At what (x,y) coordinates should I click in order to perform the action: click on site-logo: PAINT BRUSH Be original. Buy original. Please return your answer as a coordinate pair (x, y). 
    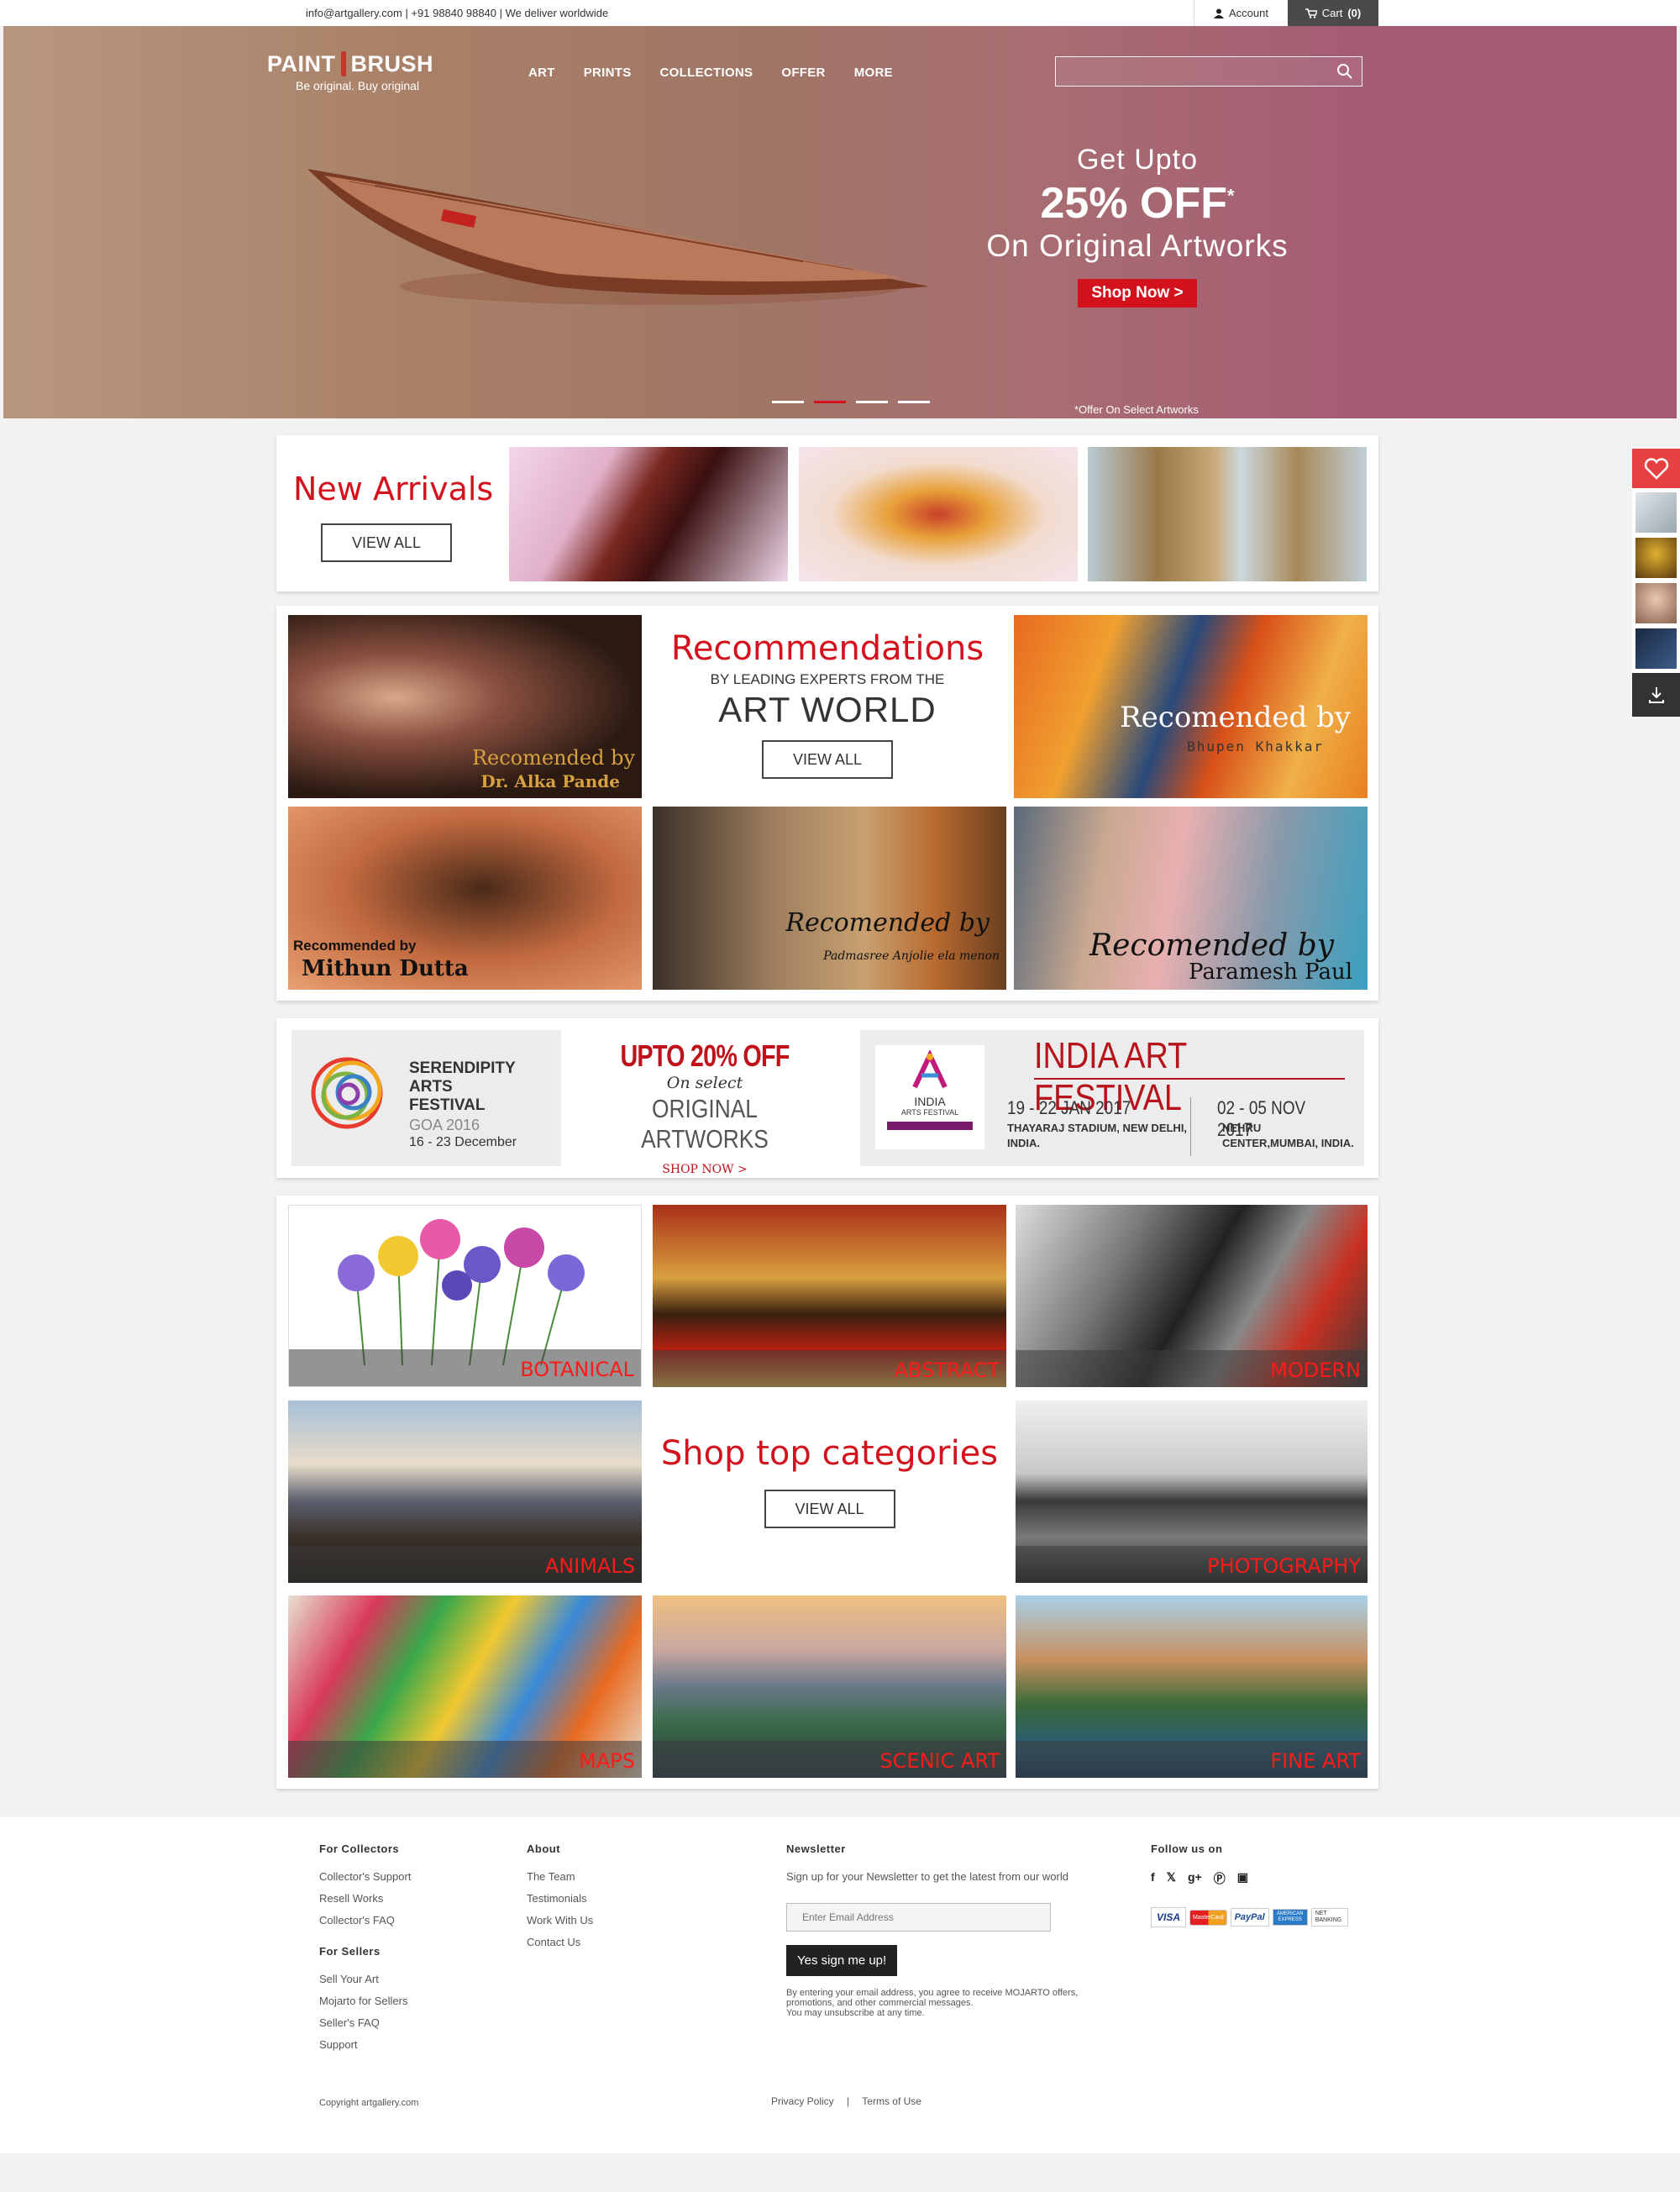
    Looking at the image, I should click on (350, 71).